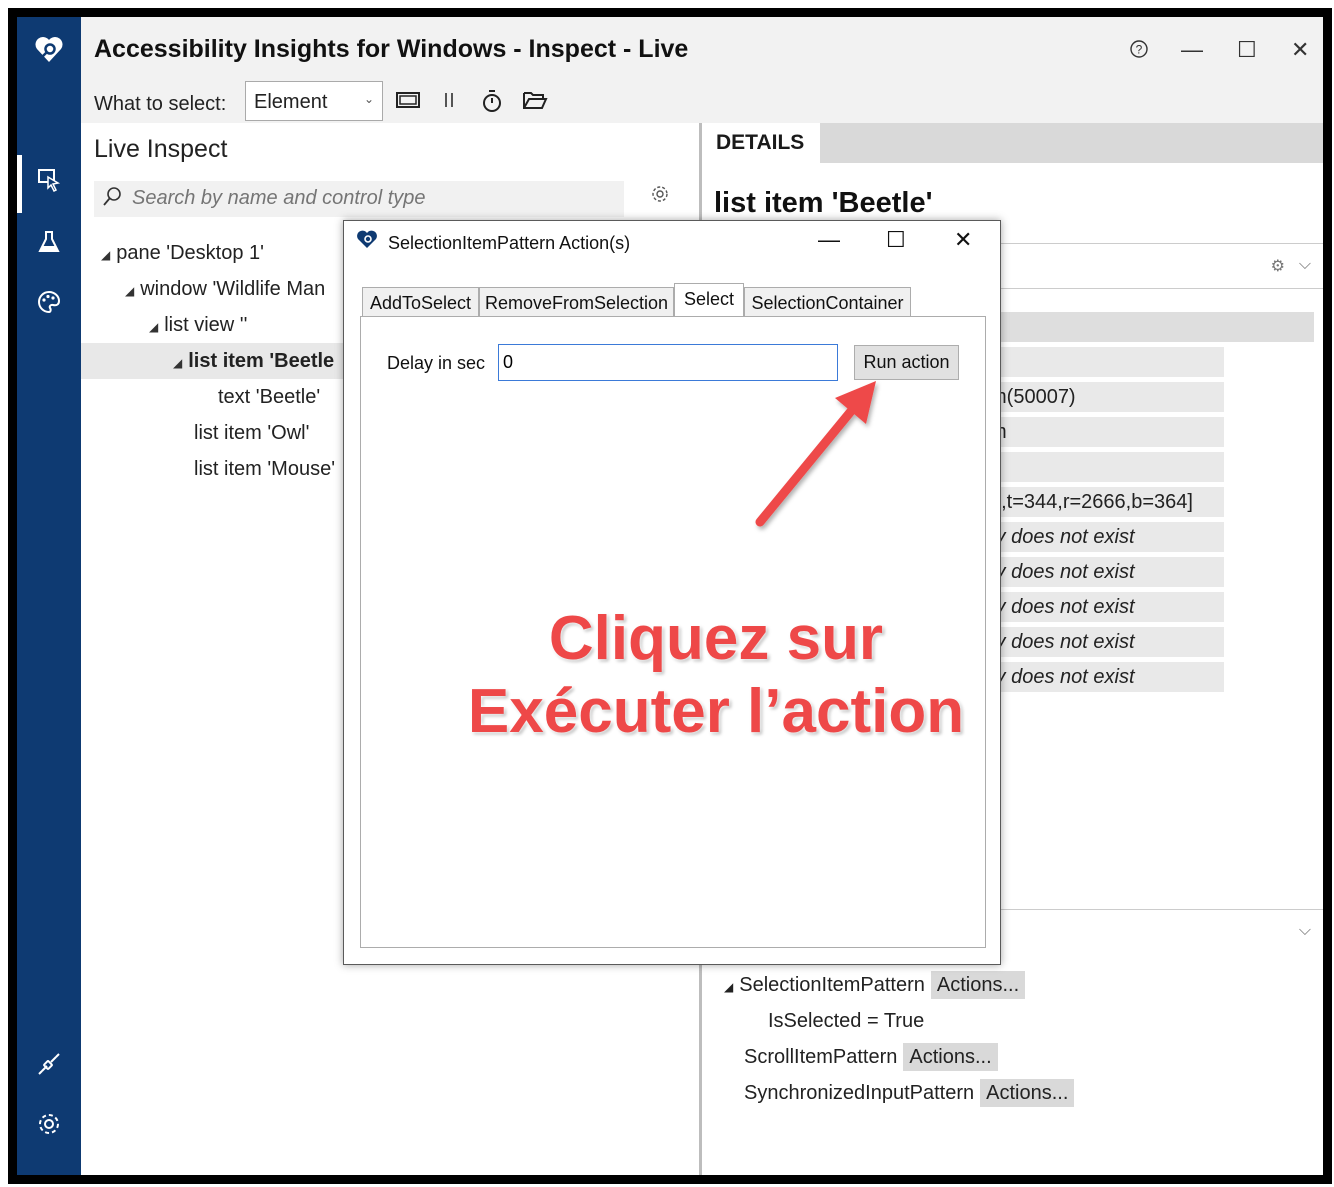 The width and height of the screenshot is (1334, 1187). What do you see at coordinates (815, 454) in the screenshot?
I see `annotation-arrow` at bounding box center [815, 454].